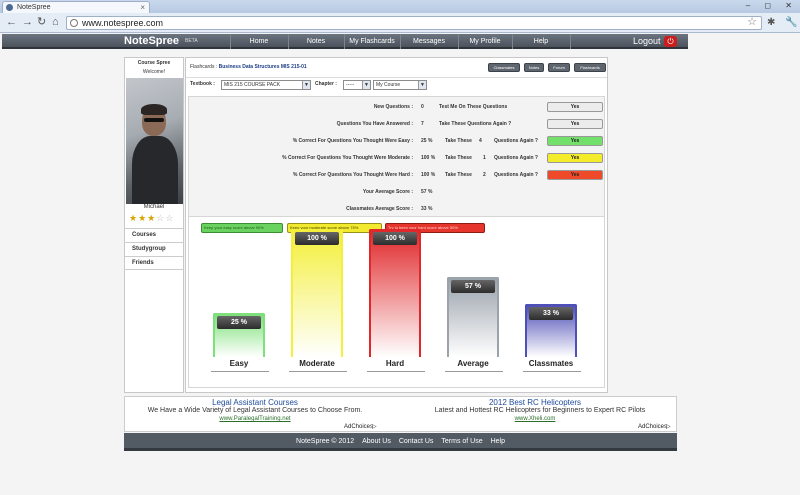  Describe the element at coordinates (427, 141) in the screenshot. I see `stat-value: 25 %` at that location.